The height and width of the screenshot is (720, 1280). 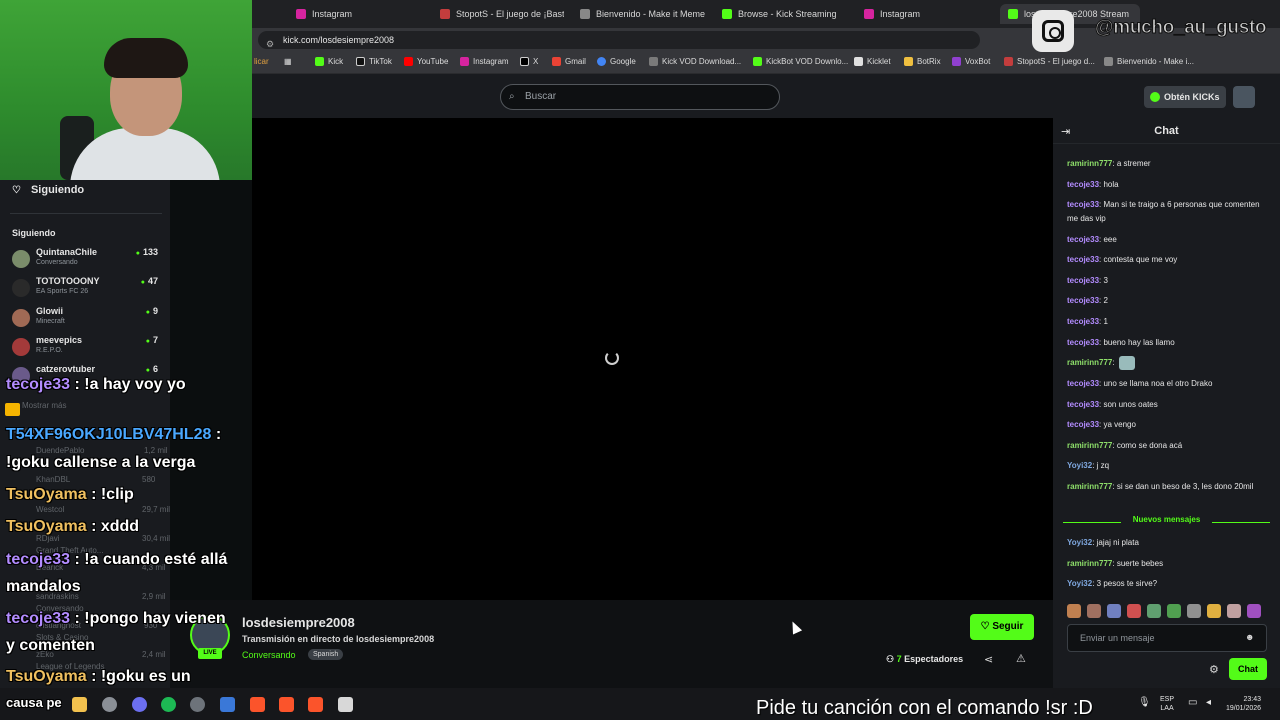 I want to click on sidebar-ghost-text: 29,7 mil, so click(x=156, y=509).